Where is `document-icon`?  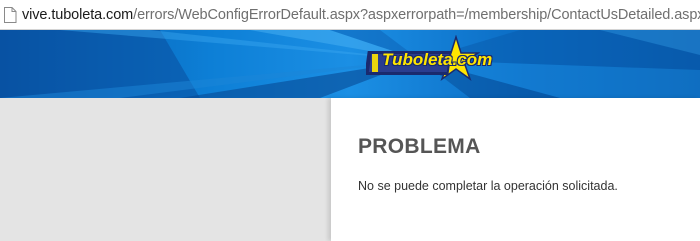 document-icon is located at coordinates (10, 15).